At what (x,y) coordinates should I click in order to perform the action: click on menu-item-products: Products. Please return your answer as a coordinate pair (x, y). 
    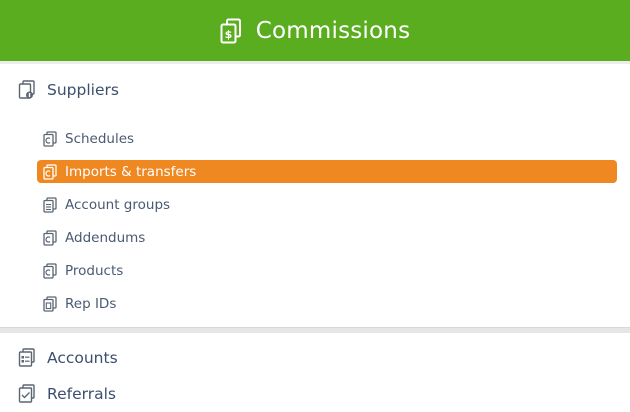
    Looking at the image, I should click on (327, 270).